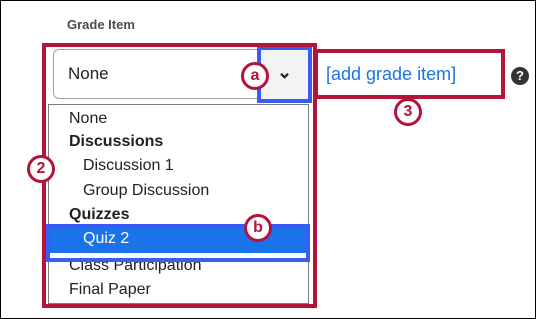 The width and height of the screenshot is (536, 319). I want to click on option-none: None, so click(88, 119).